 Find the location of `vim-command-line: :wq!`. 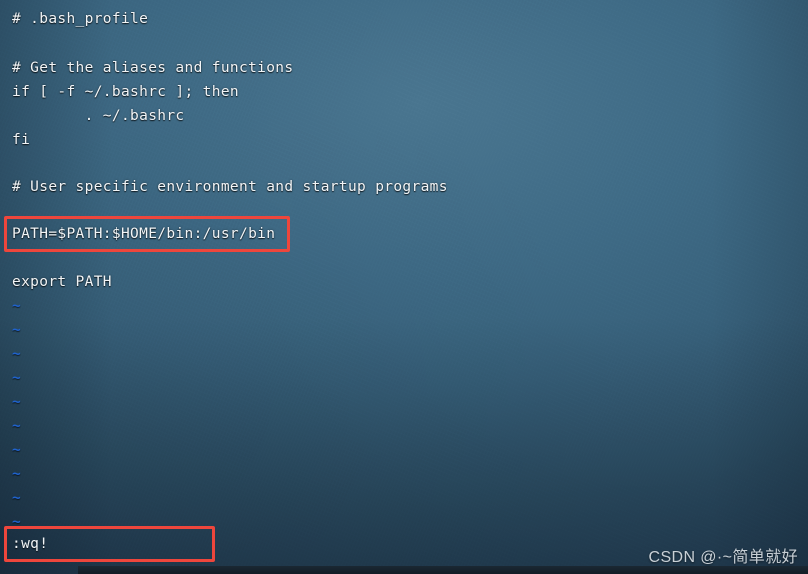

vim-command-line: :wq! is located at coordinates (30, 544).